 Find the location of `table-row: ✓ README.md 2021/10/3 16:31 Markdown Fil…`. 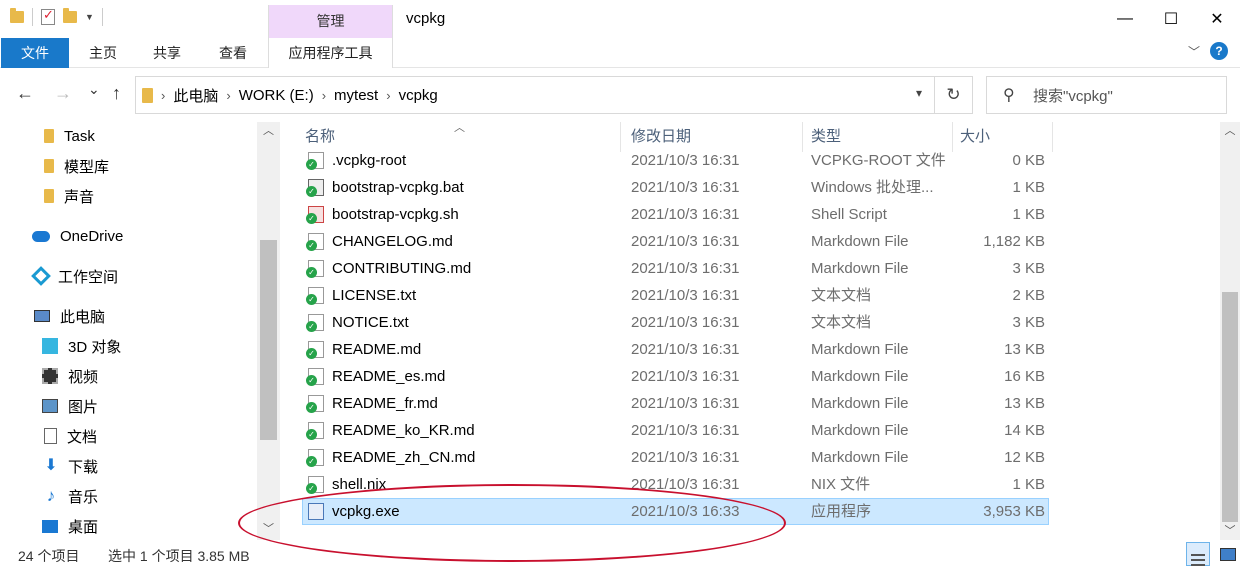

table-row: ✓ README.md 2021/10/3 16:31 Markdown Fil… is located at coordinates (755, 349).